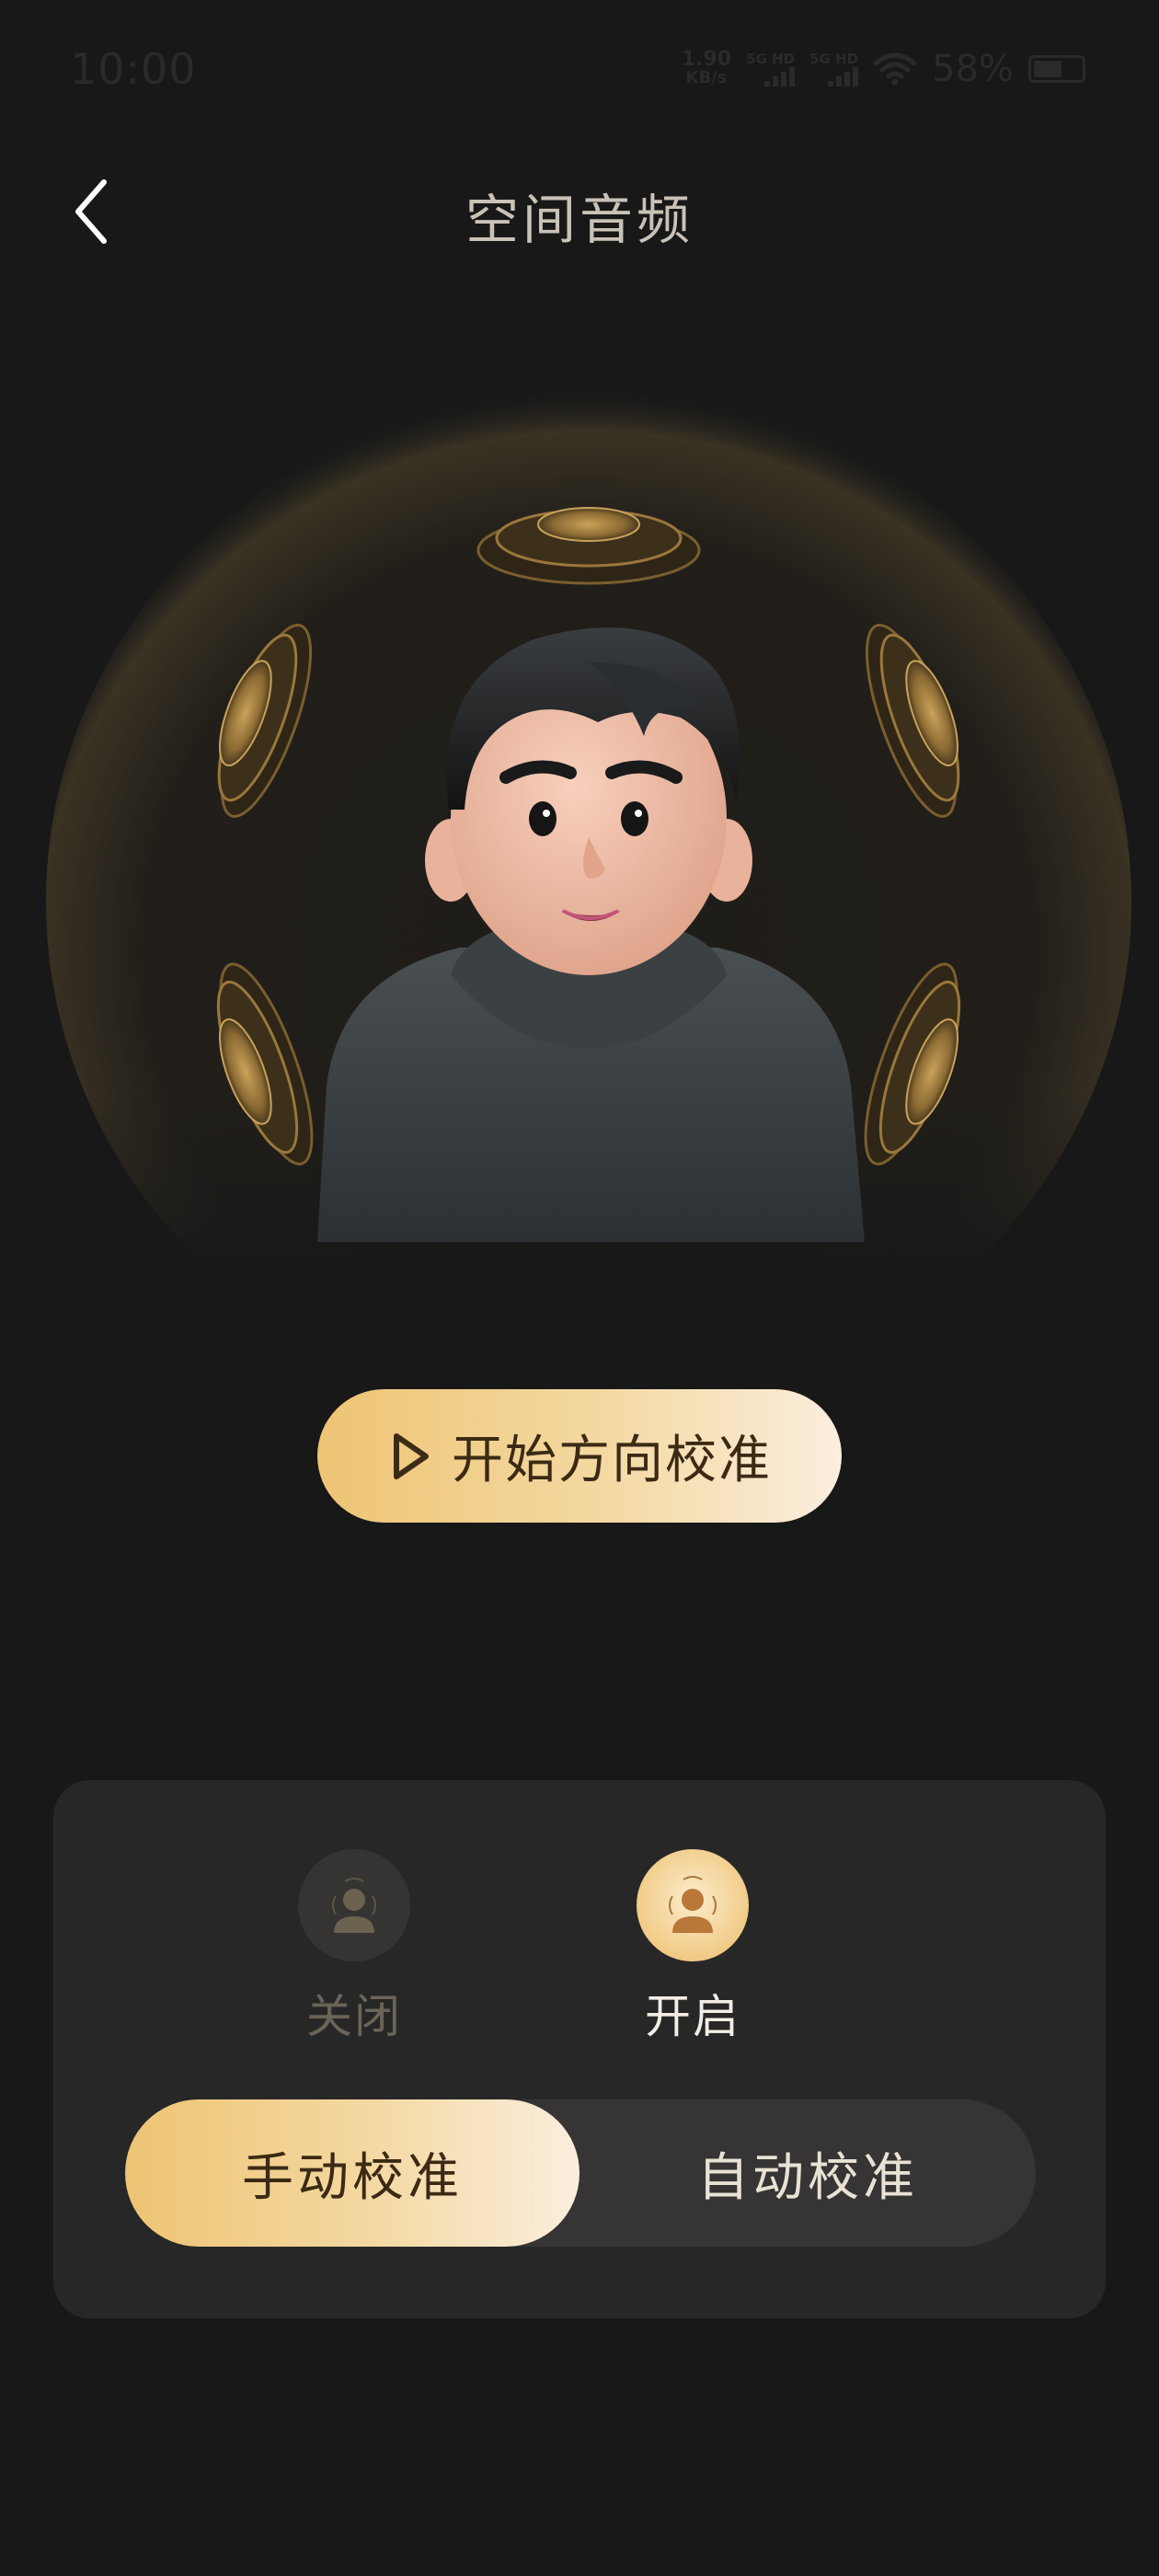 The width and height of the screenshot is (1159, 2576). I want to click on mode-on-label: 开启, so click(692, 2016).